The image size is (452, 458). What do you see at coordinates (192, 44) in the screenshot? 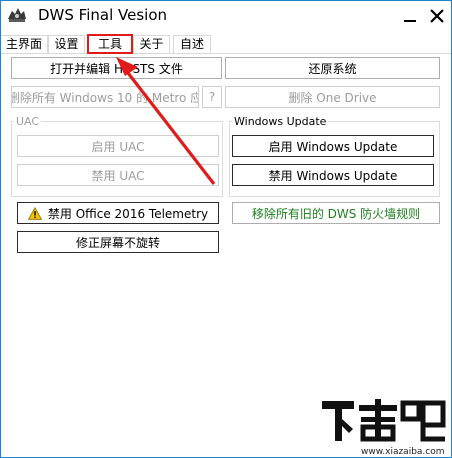
I see `tab-readme: 自述` at bounding box center [192, 44].